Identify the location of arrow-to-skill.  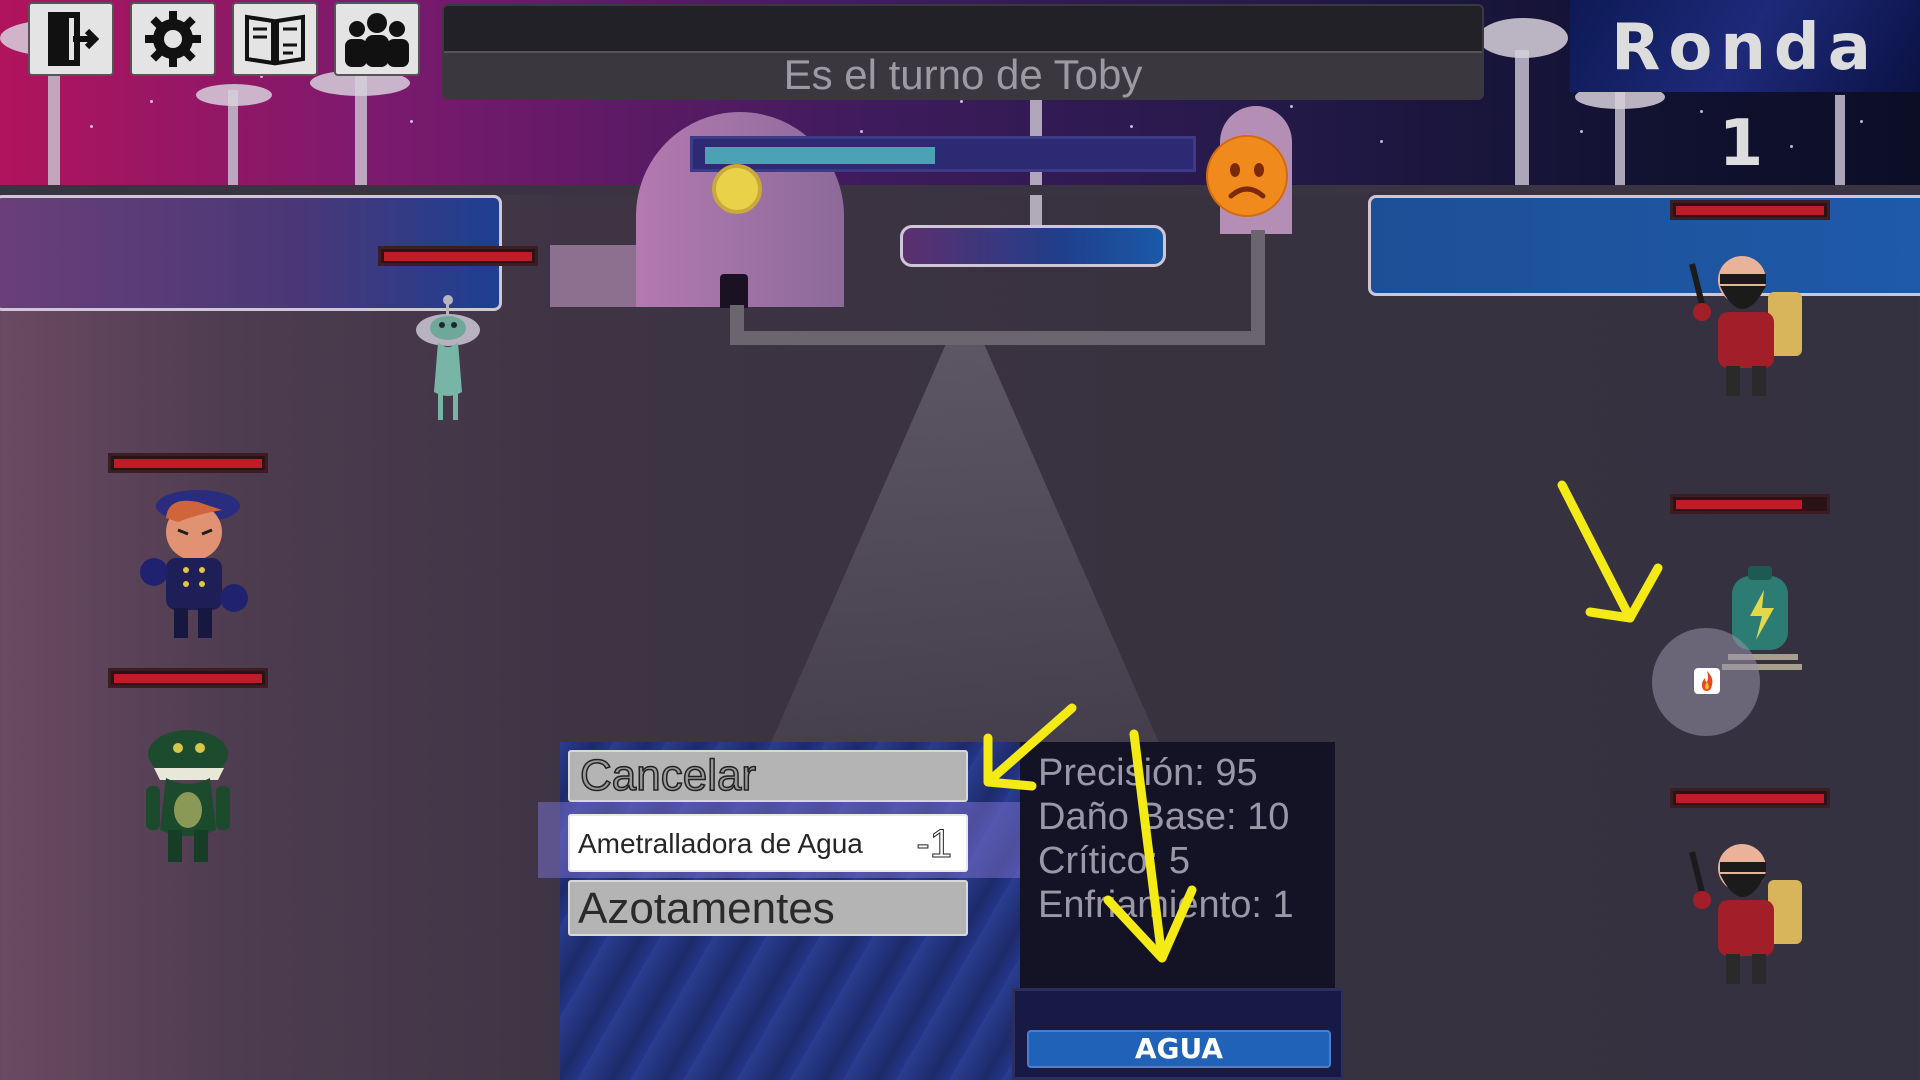
(1030, 745).